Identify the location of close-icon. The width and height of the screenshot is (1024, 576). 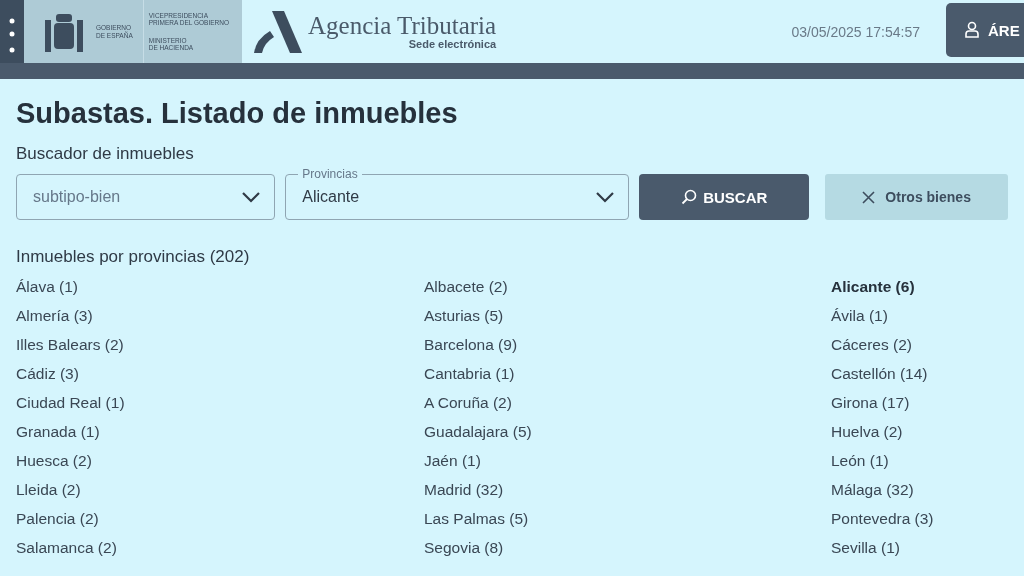
(869, 197).